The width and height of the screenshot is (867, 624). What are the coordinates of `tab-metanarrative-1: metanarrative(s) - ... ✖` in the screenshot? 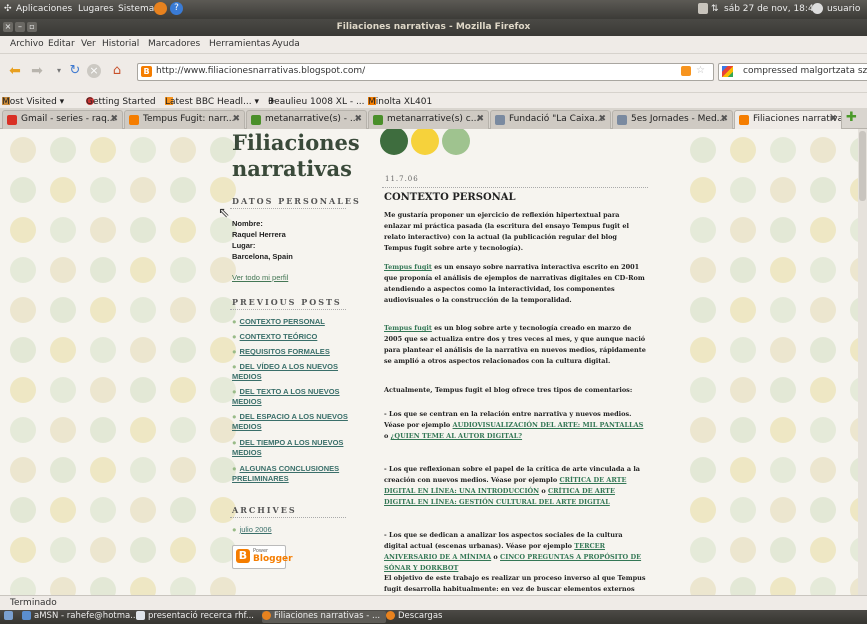 It's located at (306, 119).